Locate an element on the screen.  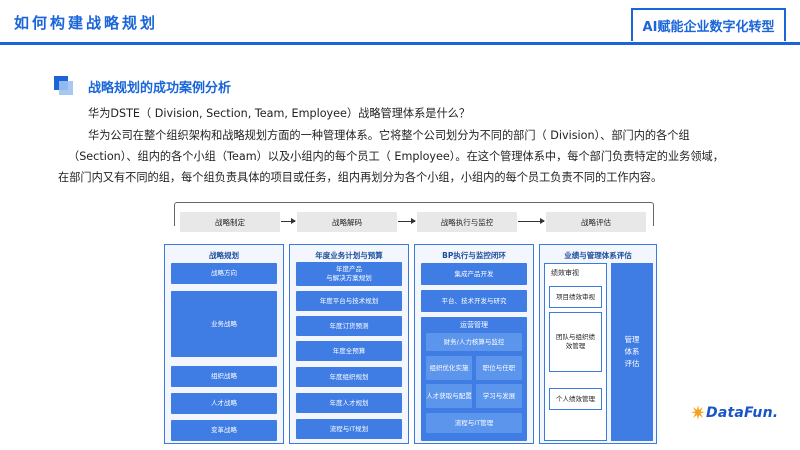
datafun-logo: DataFun. is located at coordinates (740, 415).